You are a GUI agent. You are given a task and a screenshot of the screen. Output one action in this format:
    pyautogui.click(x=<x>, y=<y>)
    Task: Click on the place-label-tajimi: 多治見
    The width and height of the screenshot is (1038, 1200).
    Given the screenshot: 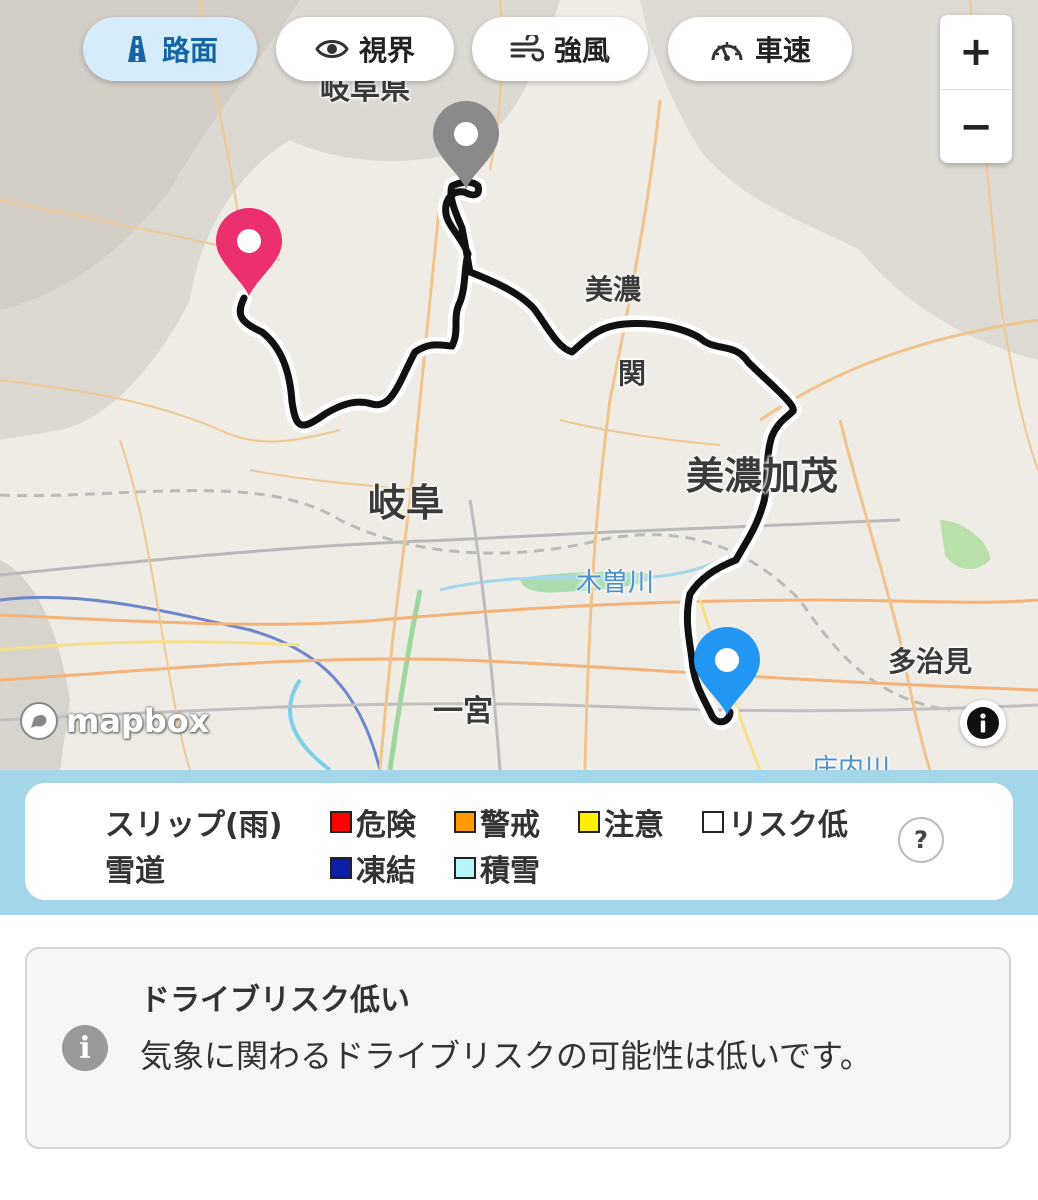 What is the action you would take?
    pyautogui.click(x=930, y=661)
    